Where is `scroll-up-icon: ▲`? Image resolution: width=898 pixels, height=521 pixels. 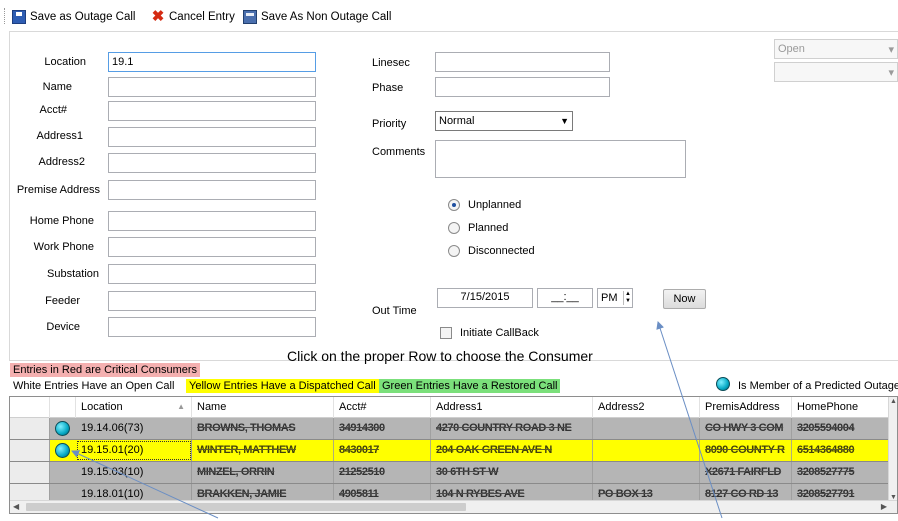
scroll-up-icon: ▲ is located at coordinates (893, 401).